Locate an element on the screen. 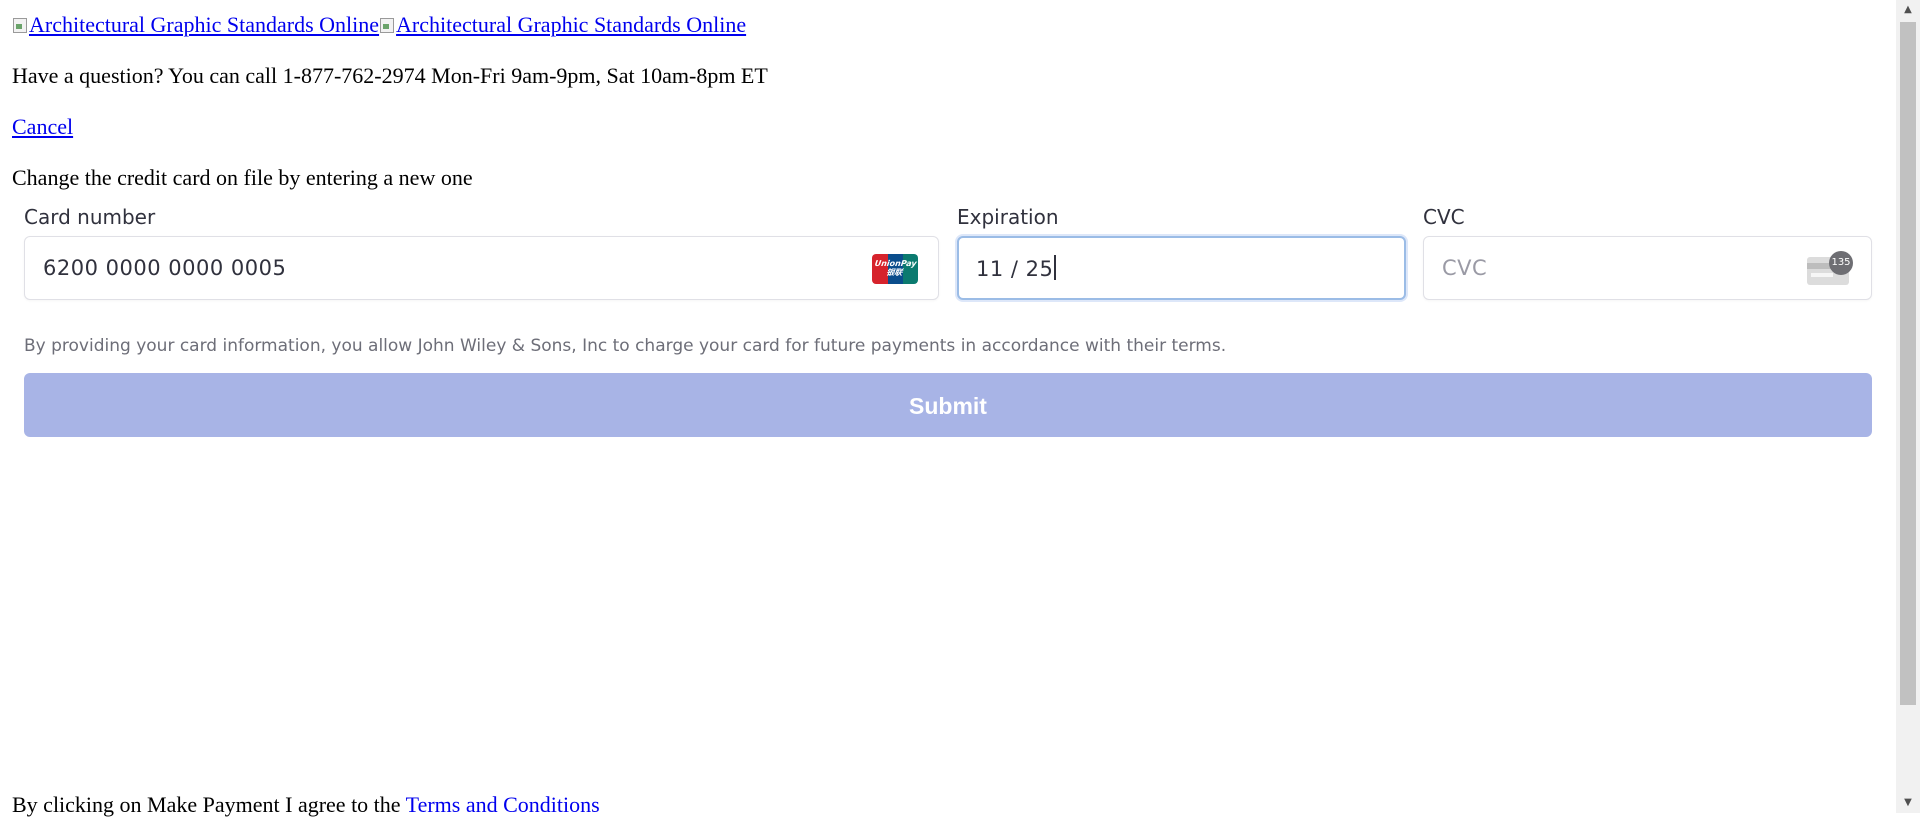 The width and height of the screenshot is (1920, 818). scroll-down-arrow-icon: ▼ is located at coordinates (1908, 803).